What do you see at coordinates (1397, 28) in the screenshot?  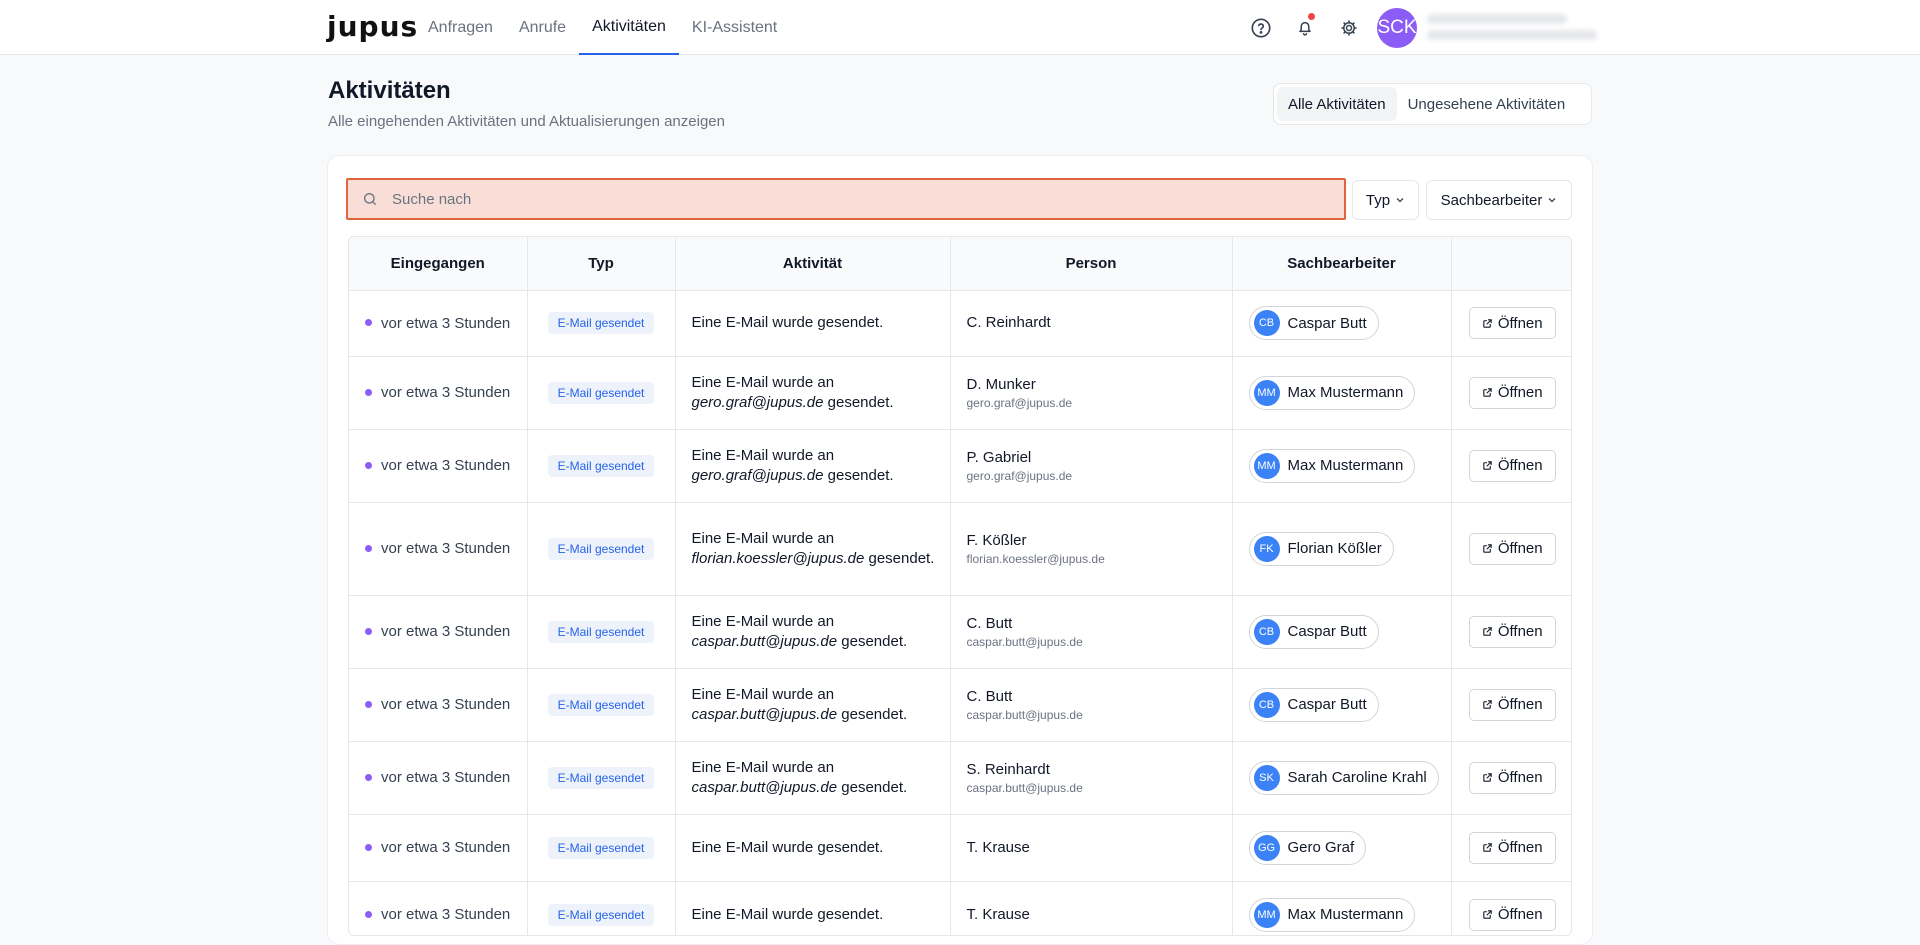 I see `user-avatar: SCK` at bounding box center [1397, 28].